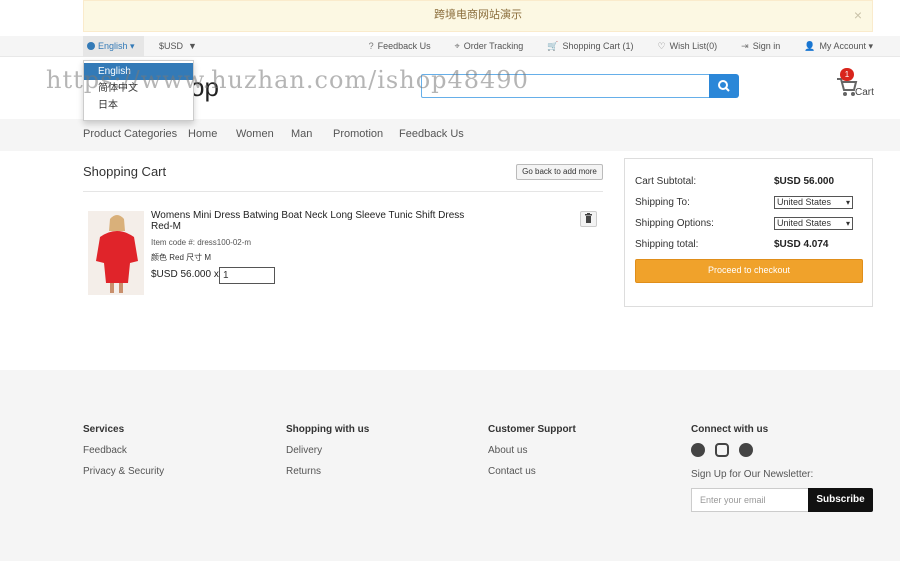 The height and width of the screenshot is (561, 900). What do you see at coordinates (202, 134) in the screenshot?
I see `nav-home: Home` at bounding box center [202, 134].